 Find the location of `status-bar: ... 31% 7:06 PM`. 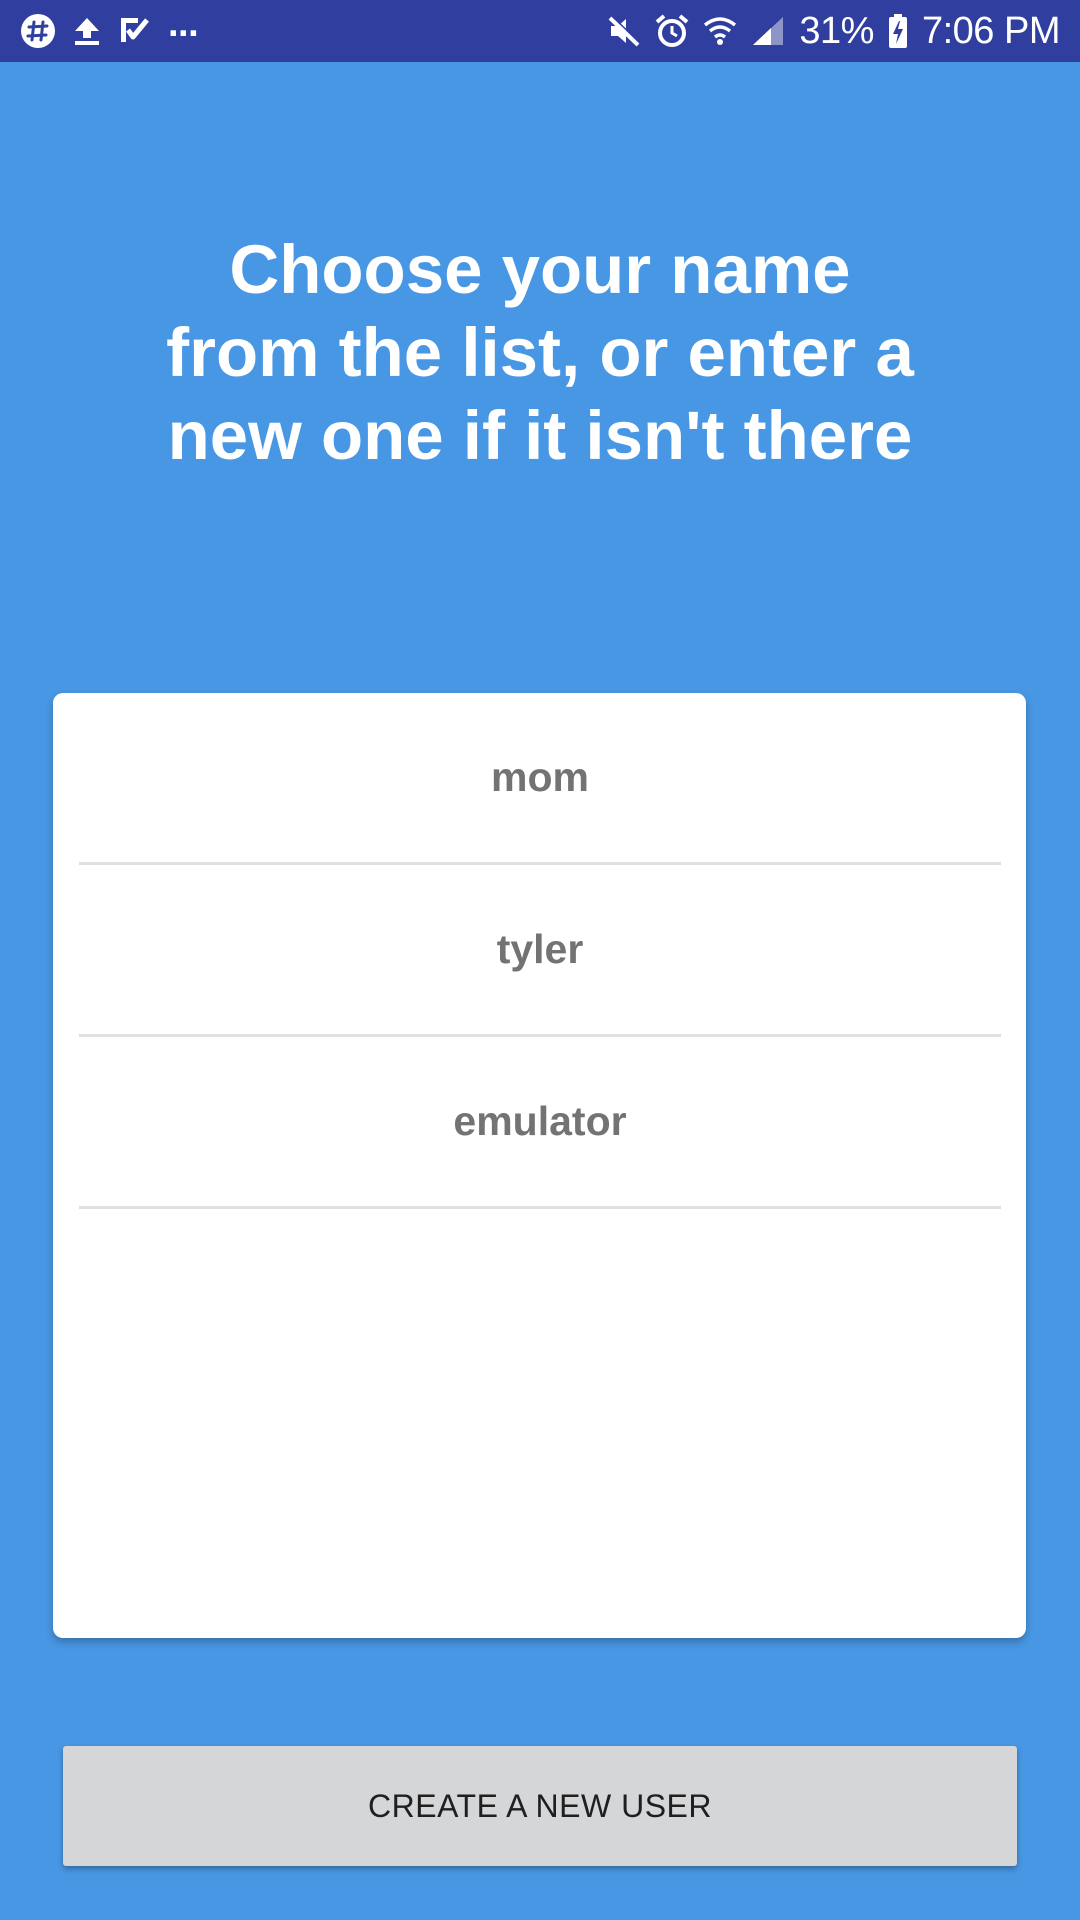

status-bar: ... 31% 7:06 PM is located at coordinates (540, 31).